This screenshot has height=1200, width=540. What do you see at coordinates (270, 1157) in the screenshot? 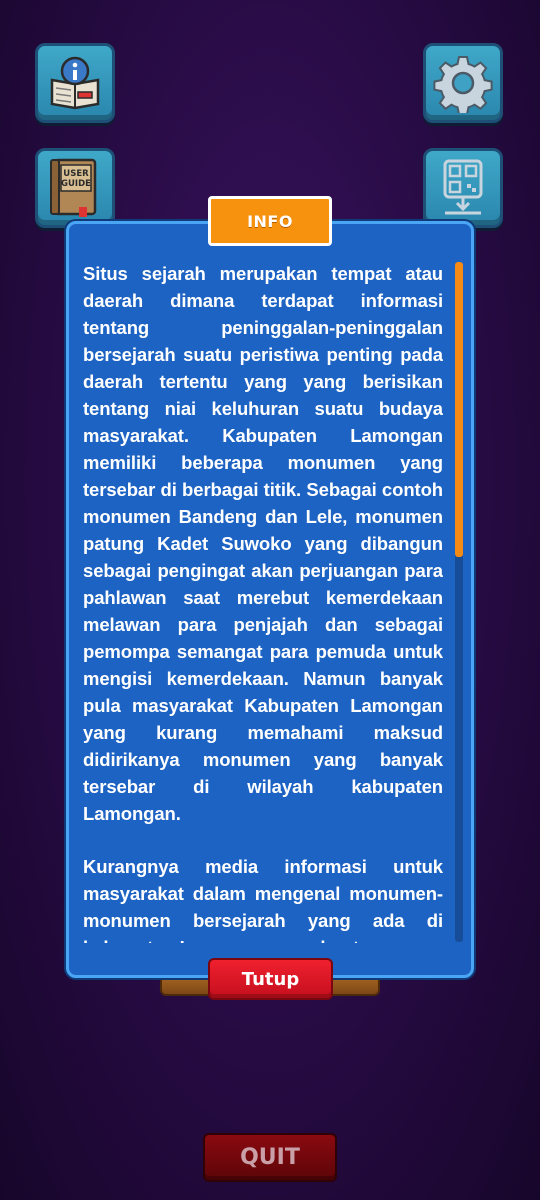
I see `quit-button: QUIT` at bounding box center [270, 1157].